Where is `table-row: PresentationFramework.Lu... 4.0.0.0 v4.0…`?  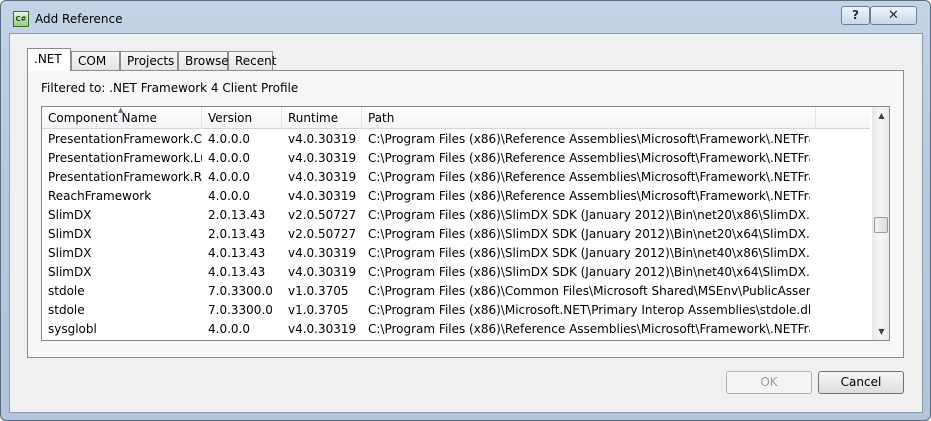 table-row: PresentationFramework.Lu... 4.0.0.0 v4.0… is located at coordinates (456, 158).